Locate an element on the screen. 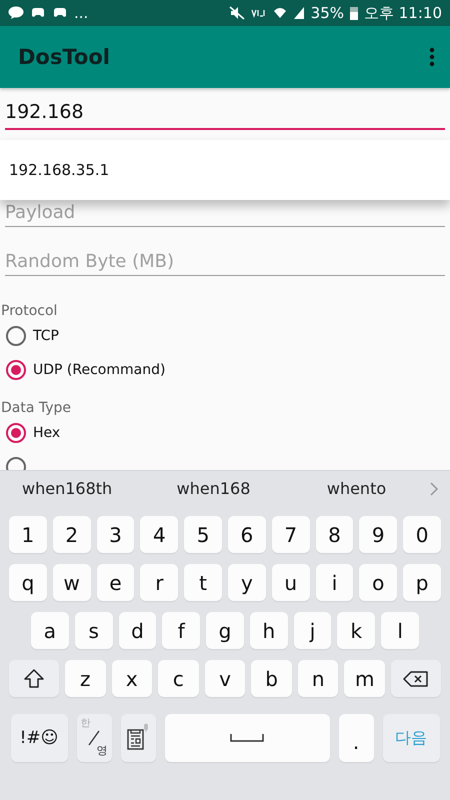 Image resolution: width=450 pixels, height=800 pixels. keyboard-key: x is located at coordinates (132, 678).